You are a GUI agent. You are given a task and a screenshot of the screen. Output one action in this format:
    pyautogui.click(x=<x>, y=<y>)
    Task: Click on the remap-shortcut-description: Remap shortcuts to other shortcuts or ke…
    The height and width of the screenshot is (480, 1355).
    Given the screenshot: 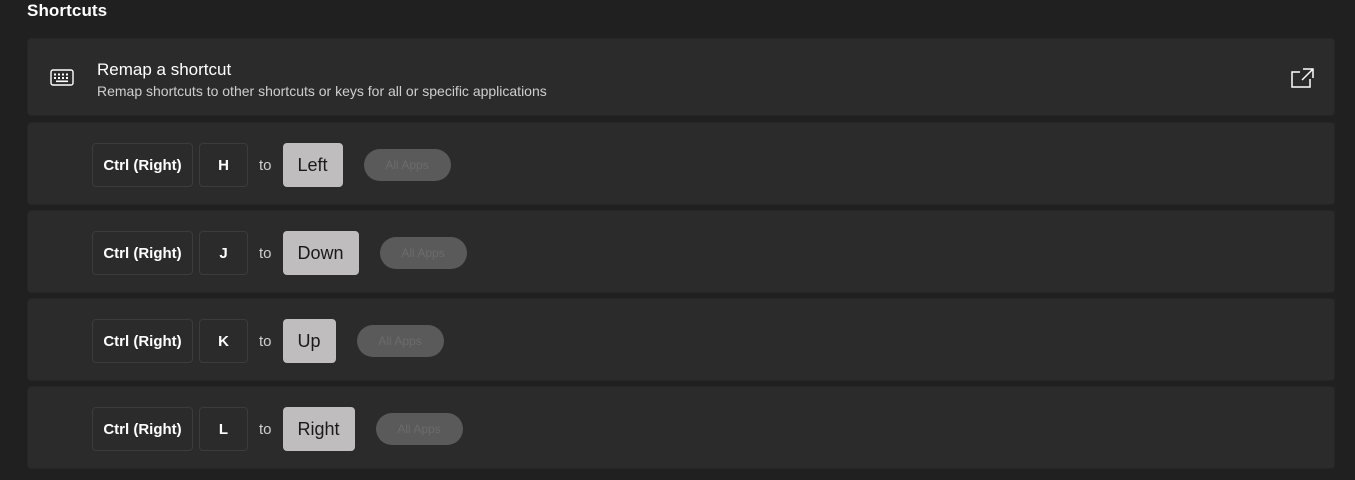 What is the action you would take?
    pyautogui.click(x=322, y=91)
    